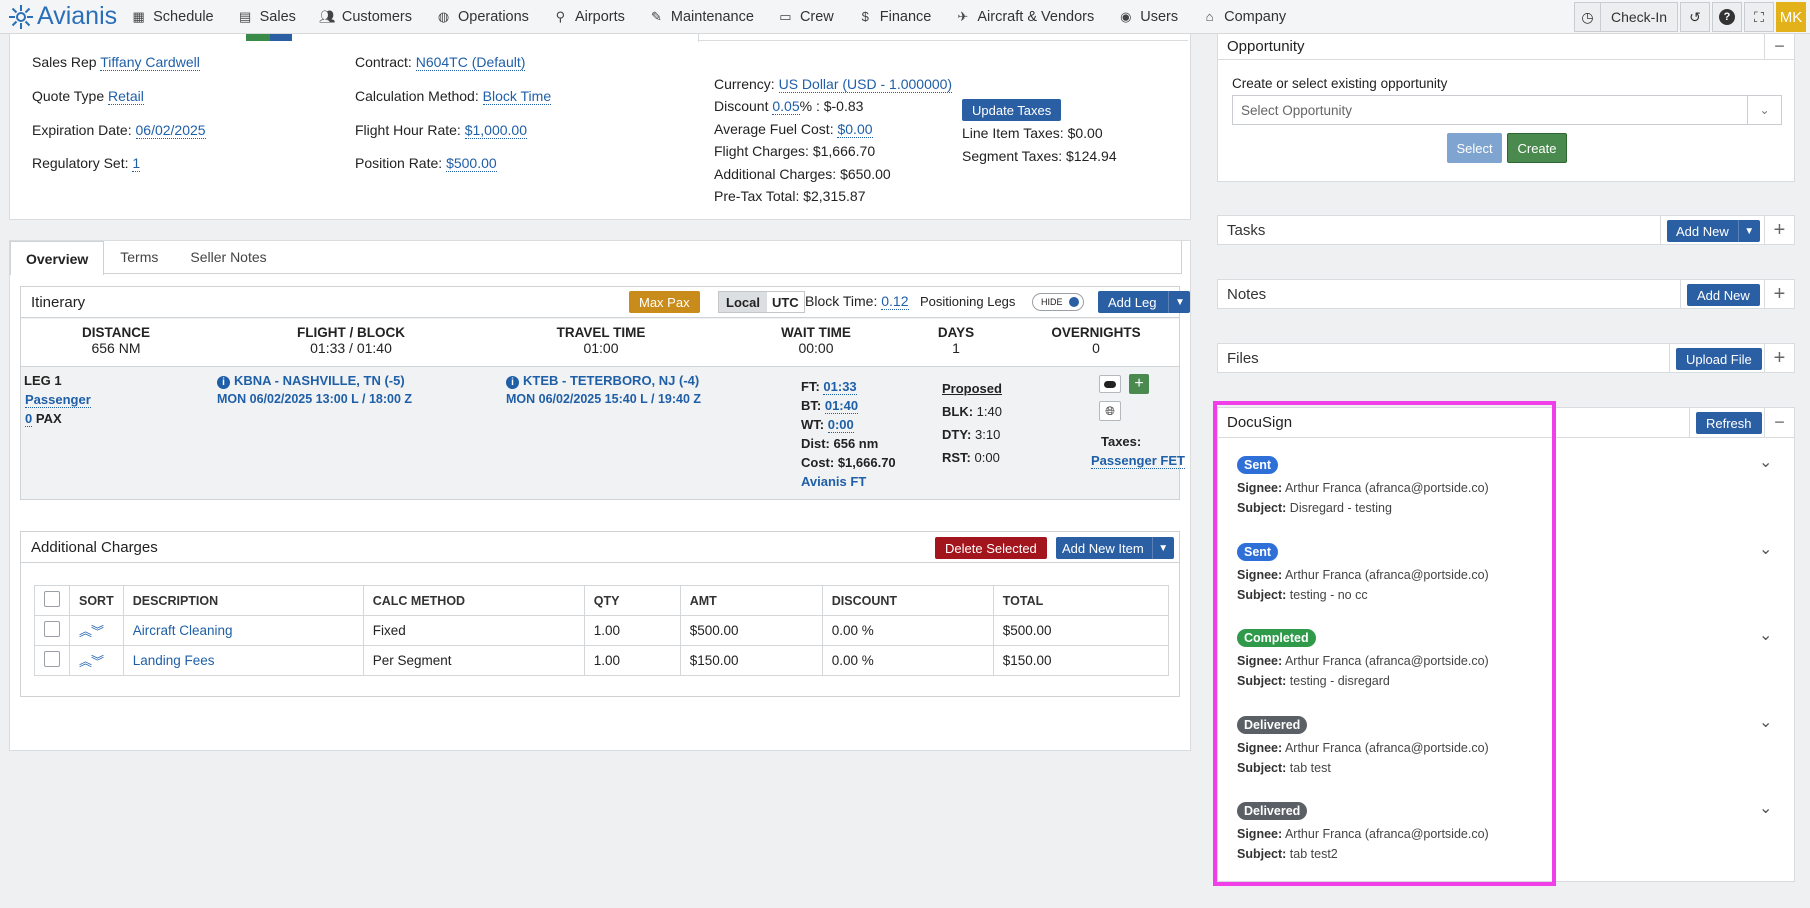  I want to click on local-toggle: Local, so click(743, 302).